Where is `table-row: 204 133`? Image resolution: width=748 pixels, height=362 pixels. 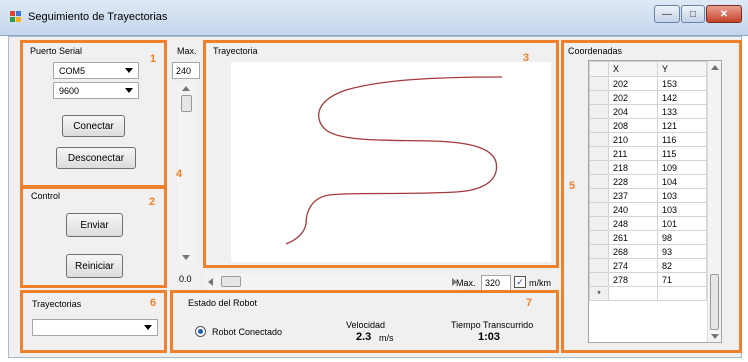
table-row: 204 133 is located at coordinates (648, 111).